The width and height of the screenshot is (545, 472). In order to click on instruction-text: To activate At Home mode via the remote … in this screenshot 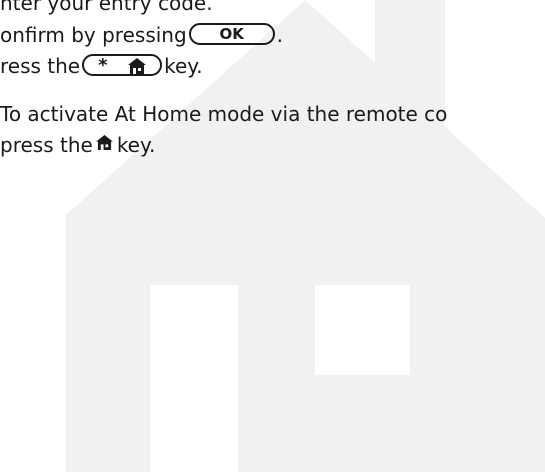, I will do `click(224, 113)`.